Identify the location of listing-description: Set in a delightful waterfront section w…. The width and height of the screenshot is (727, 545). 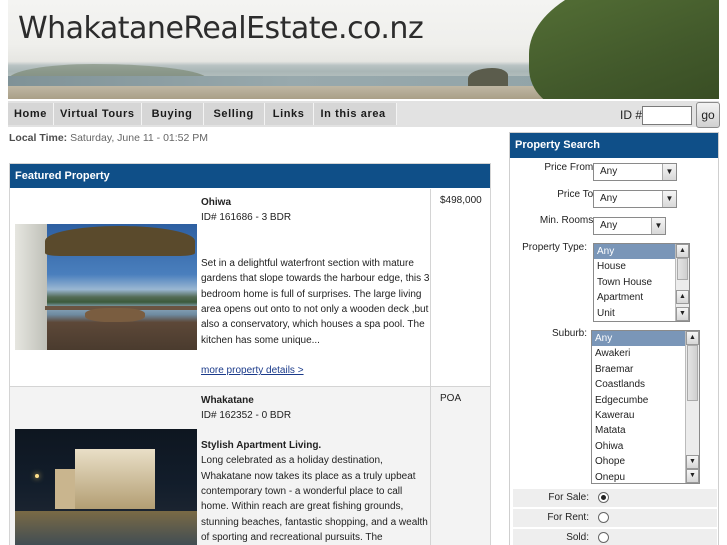
(315, 301).